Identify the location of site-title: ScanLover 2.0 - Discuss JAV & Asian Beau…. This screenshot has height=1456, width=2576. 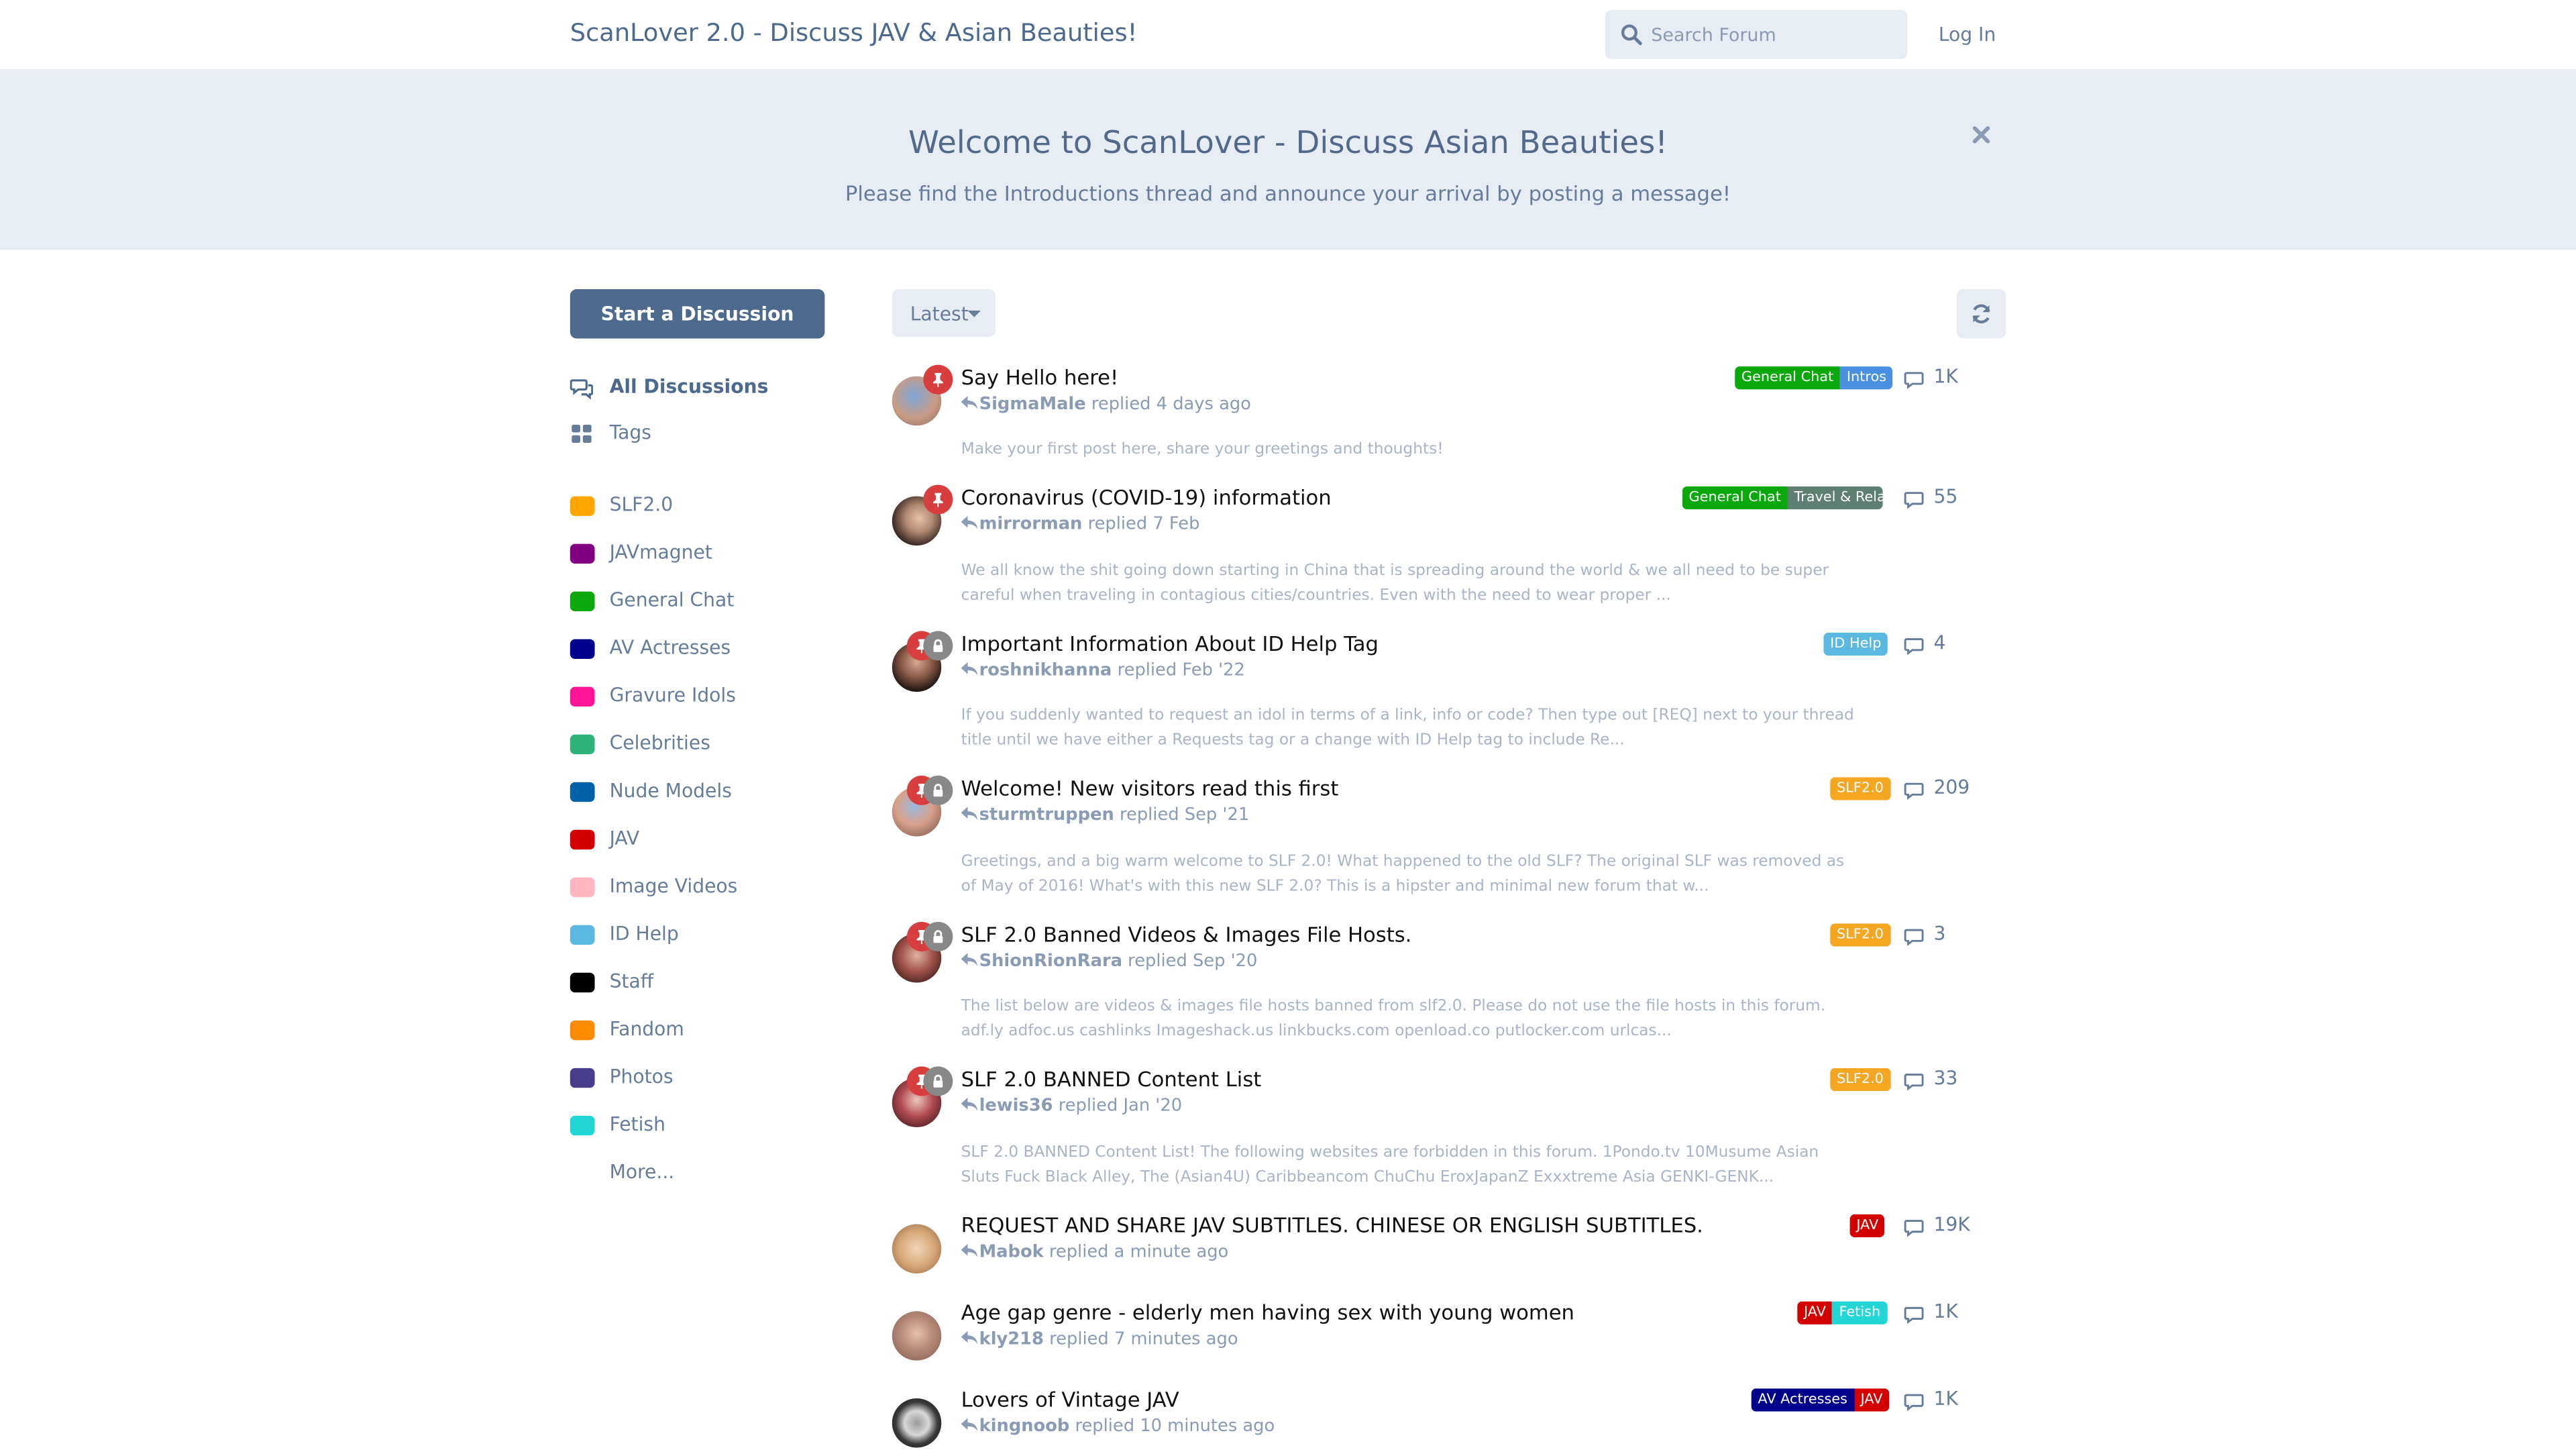
(854, 33).